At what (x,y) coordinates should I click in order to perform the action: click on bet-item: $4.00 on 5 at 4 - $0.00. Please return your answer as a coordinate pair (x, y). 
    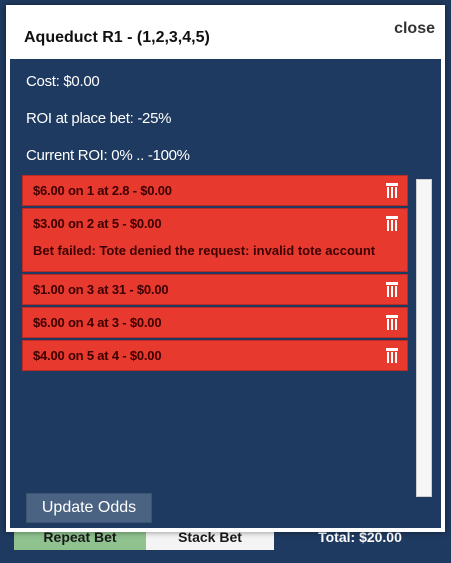
    Looking at the image, I should click on (215, 355).